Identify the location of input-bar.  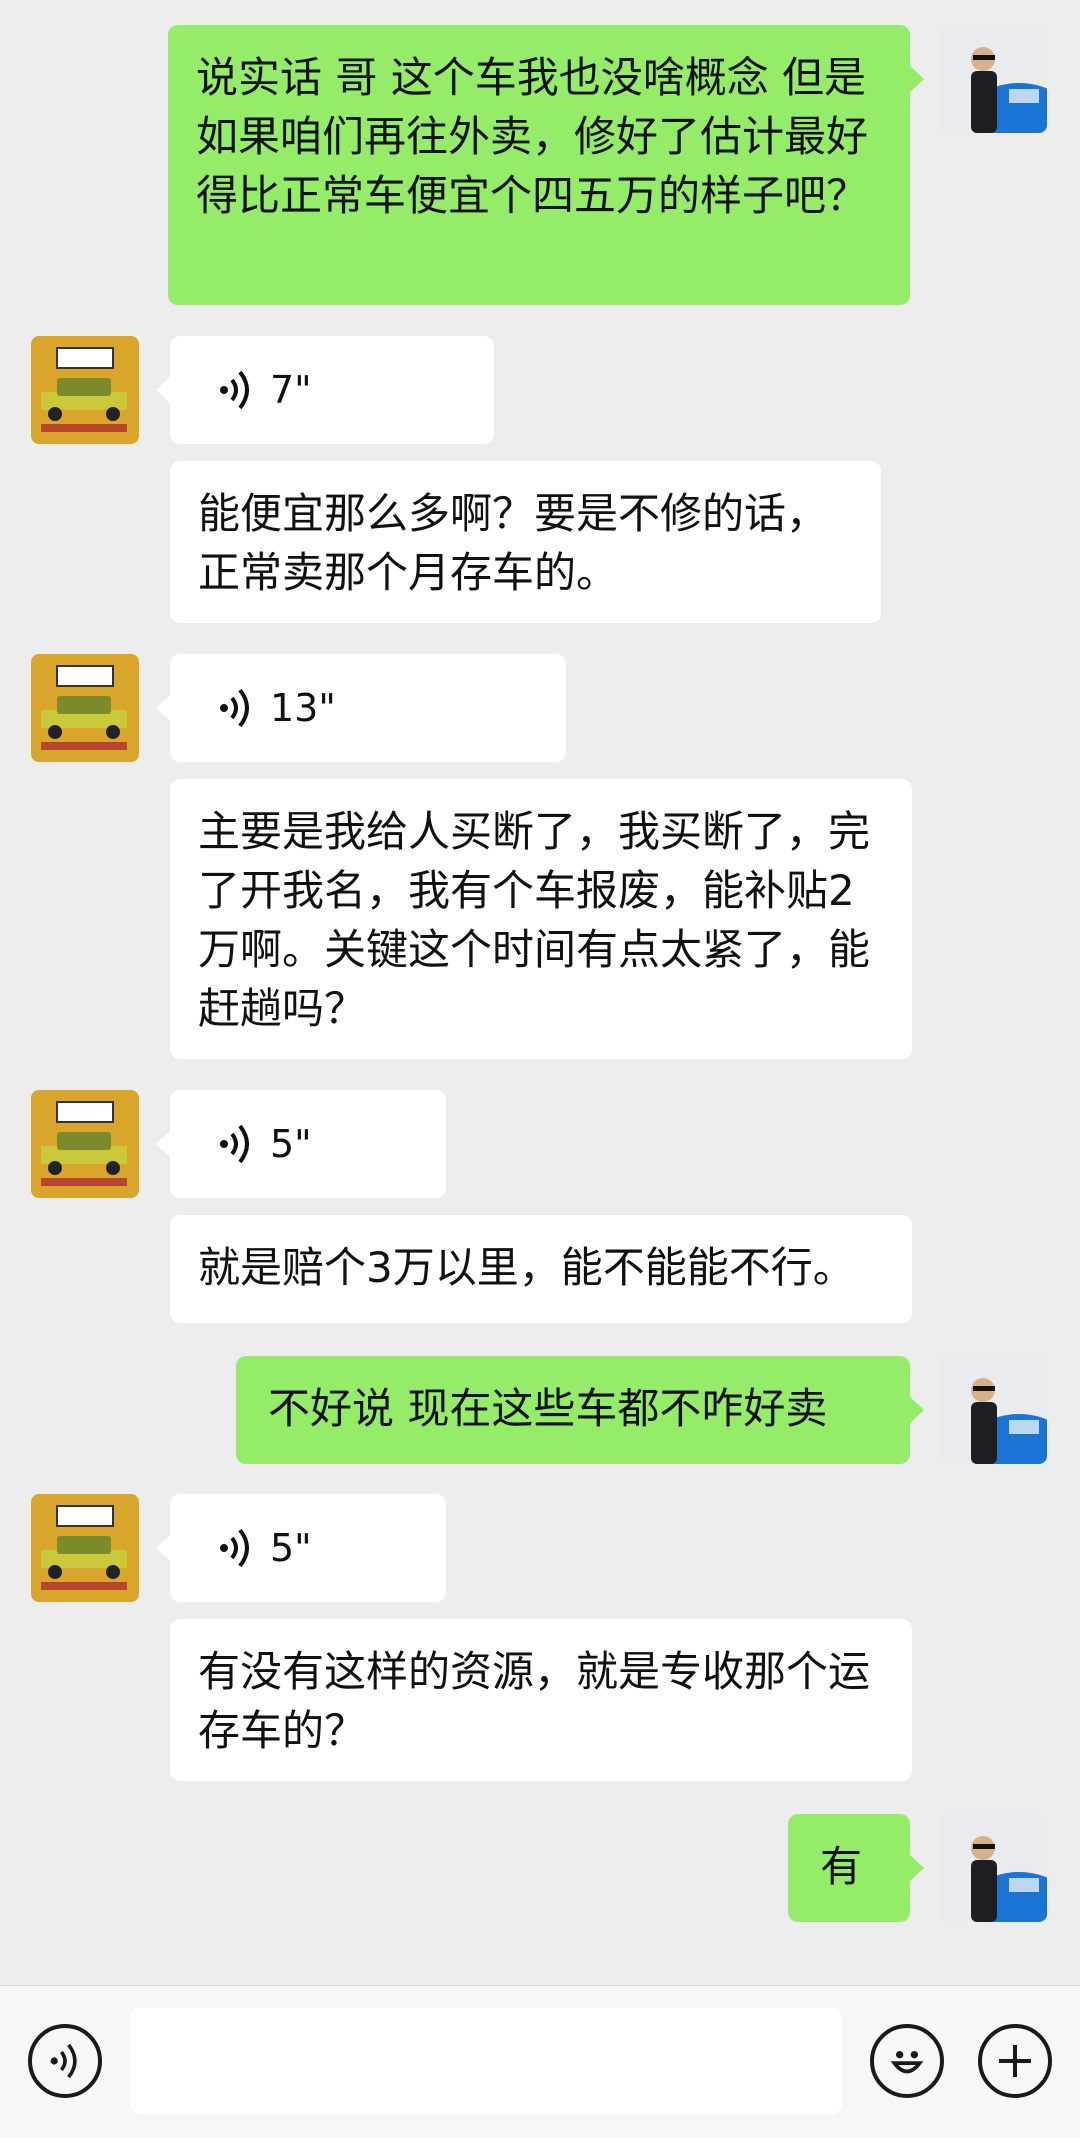
(540, 2061).